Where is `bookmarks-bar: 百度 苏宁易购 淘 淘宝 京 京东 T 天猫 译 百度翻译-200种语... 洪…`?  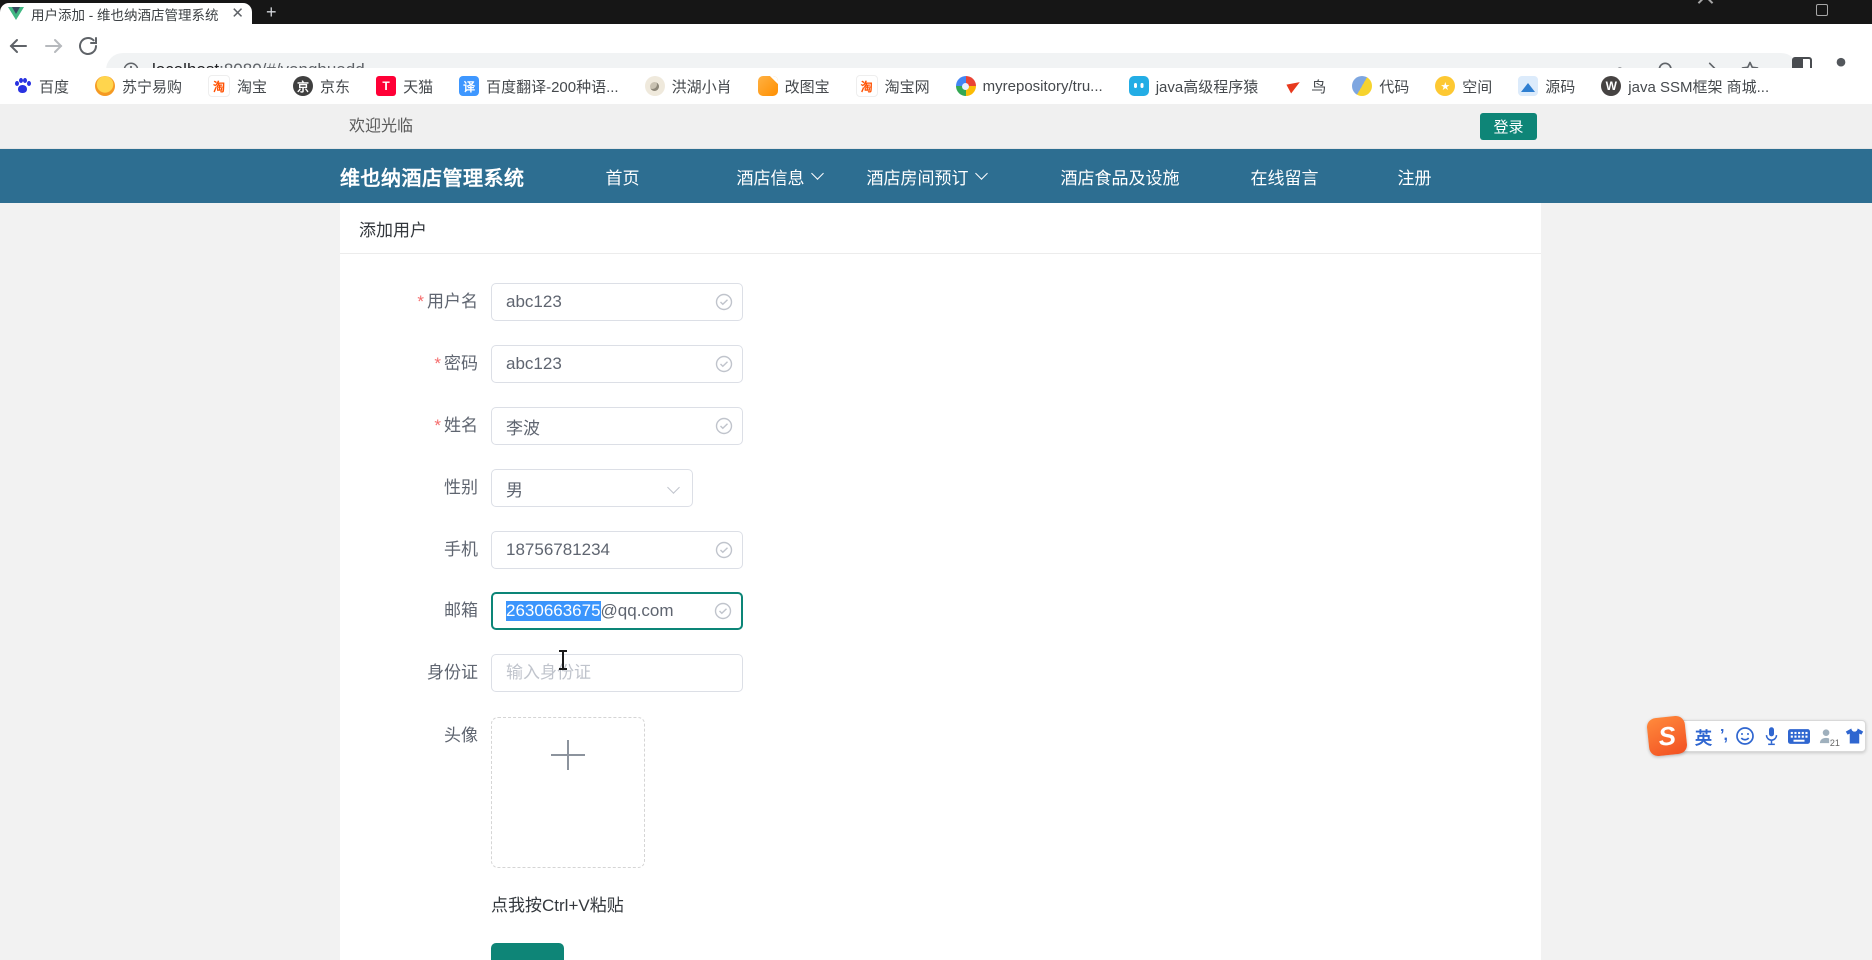
bookmarks-bar: 百度 苏宁易购 淘 淘宝 京 京东 T 天猫 译 百度翻译-200种语... 洪… is located at coordinates (936, 86).